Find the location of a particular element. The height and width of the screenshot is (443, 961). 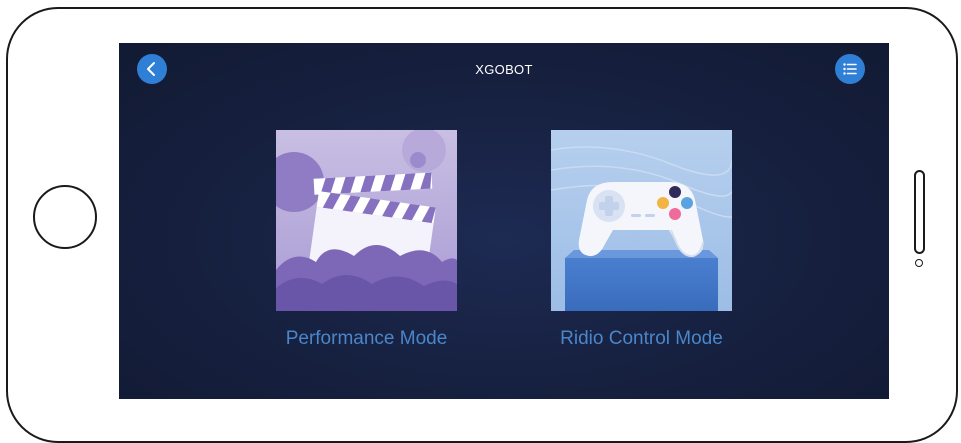

menu-button is located at coordinates (850, 69).